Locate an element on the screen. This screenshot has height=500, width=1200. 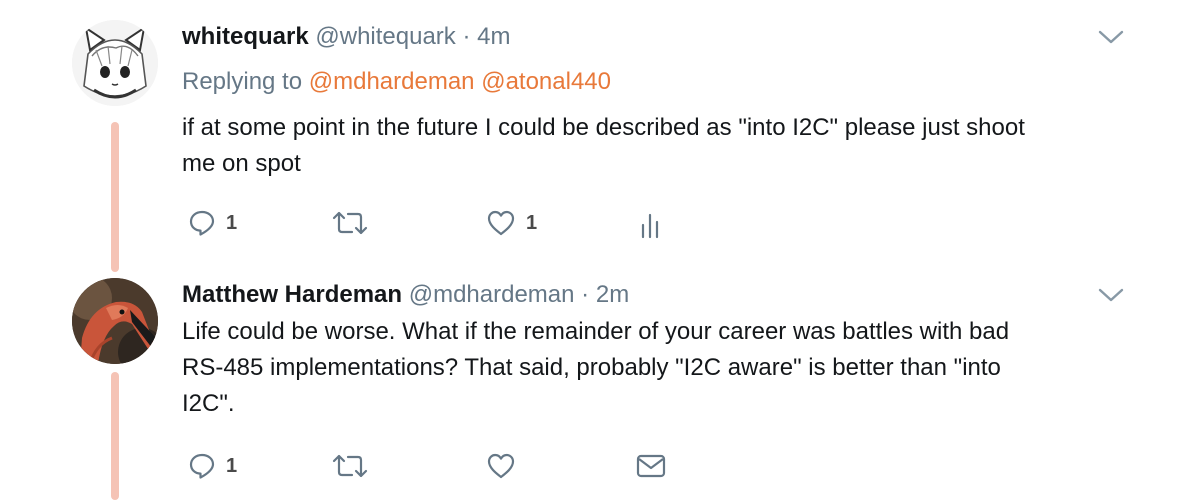
flamingo-avatar-icon is located at coordinates (115, 321).